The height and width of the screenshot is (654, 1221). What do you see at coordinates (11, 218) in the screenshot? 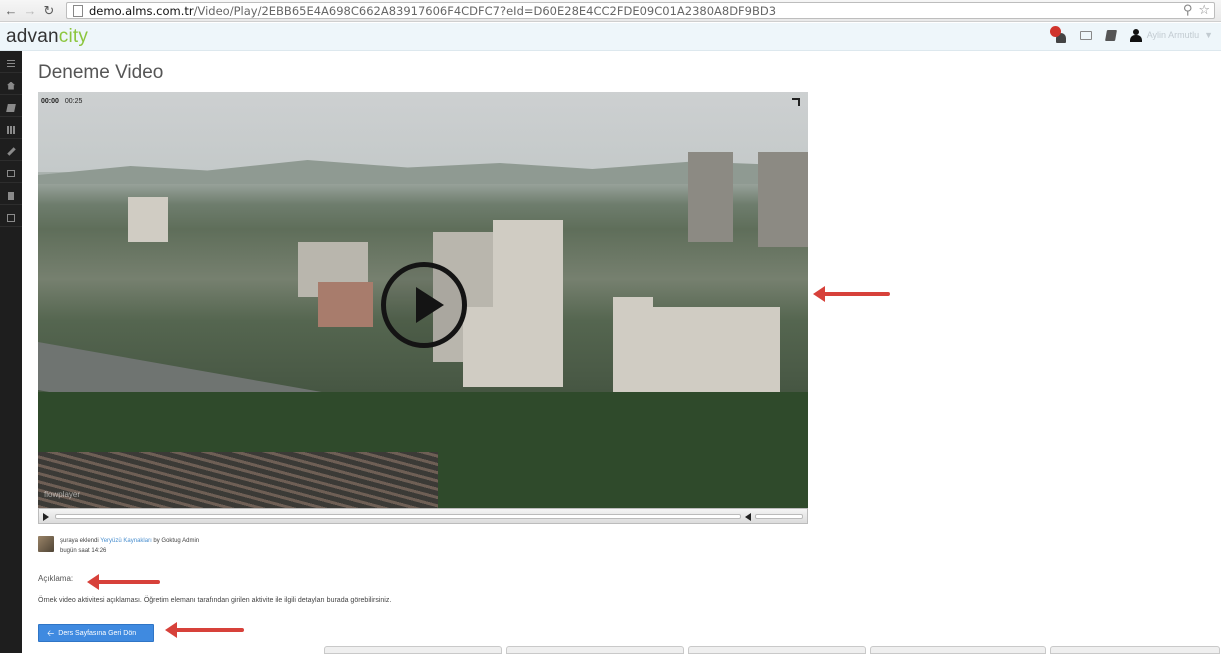
I see `external-link-icon` at bounding box center [11, 218].